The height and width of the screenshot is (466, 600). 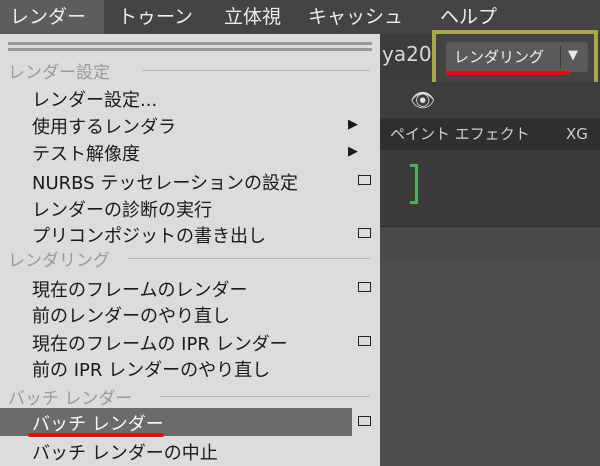 I want to click on menu-item-cancel-batch-render: バッチ レンダーの中止, so click(x=190, y=451).